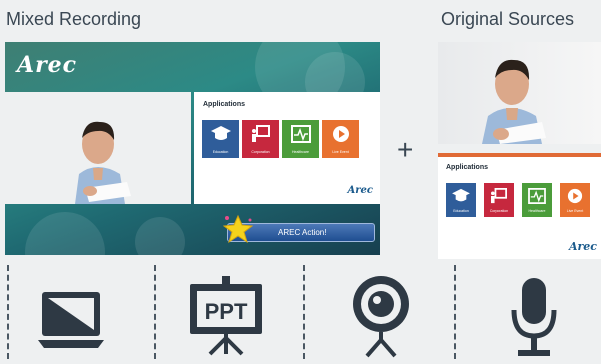  Describe the element at coordinates (519, 93) in the screenshot. I see `source-camera-feed` at that location.